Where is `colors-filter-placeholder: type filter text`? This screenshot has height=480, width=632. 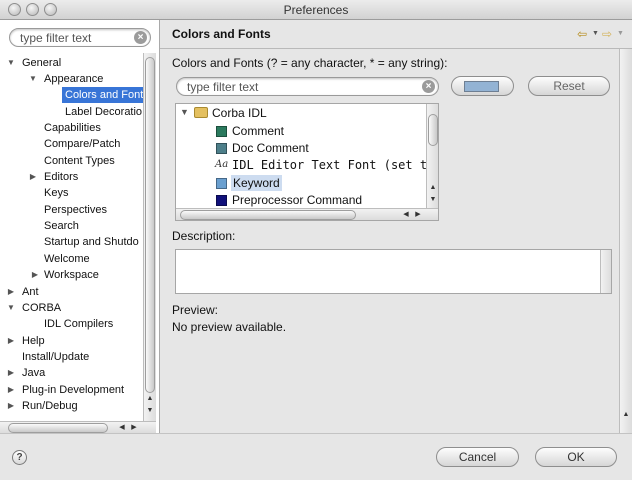 colors-filter-placeholder: type filter text is located at coordinates (223, 87).